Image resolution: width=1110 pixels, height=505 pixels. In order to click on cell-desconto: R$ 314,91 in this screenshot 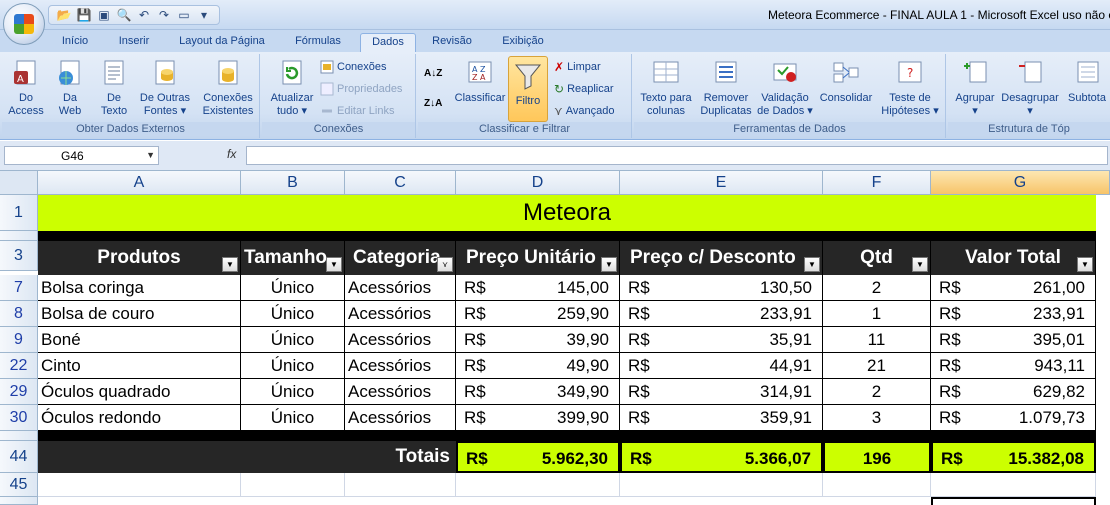, I will do `click(721, 392)`.